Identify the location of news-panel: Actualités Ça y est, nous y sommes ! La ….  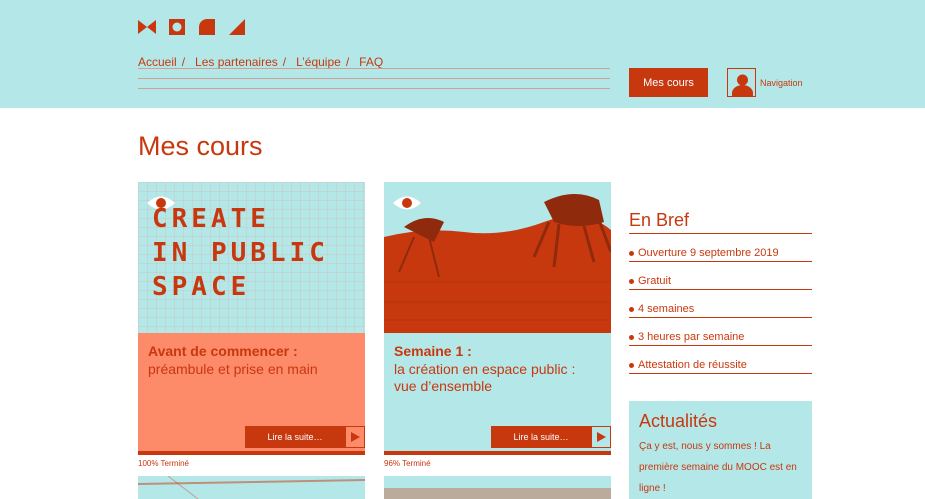
(720, 450).